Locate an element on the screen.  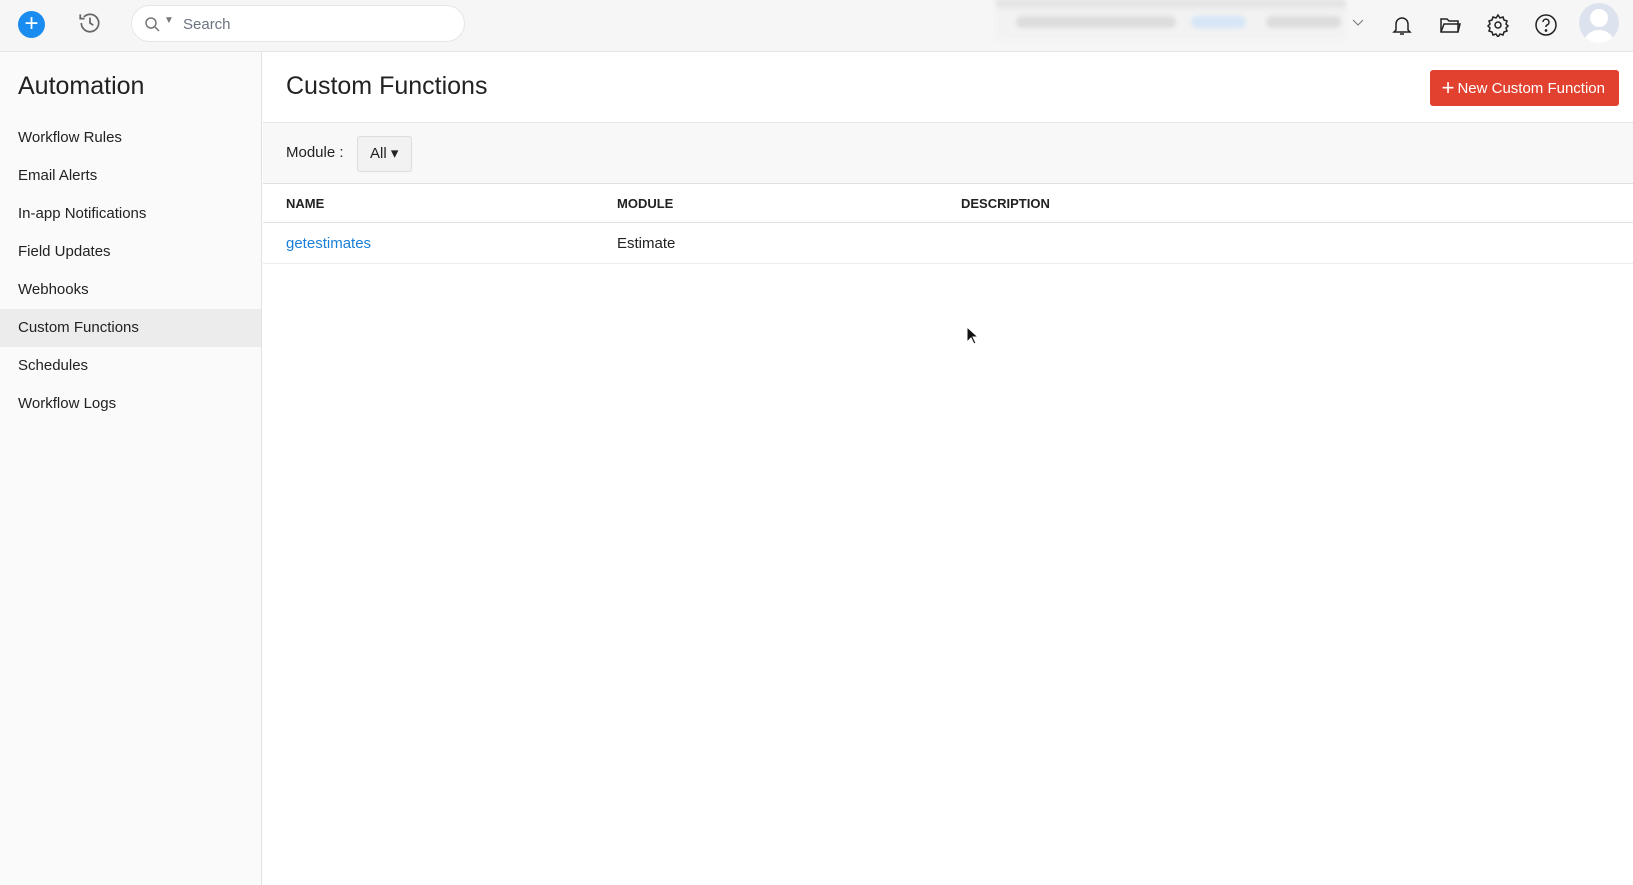
search-bar: ▼ Search is located at coordinates (298, 23).